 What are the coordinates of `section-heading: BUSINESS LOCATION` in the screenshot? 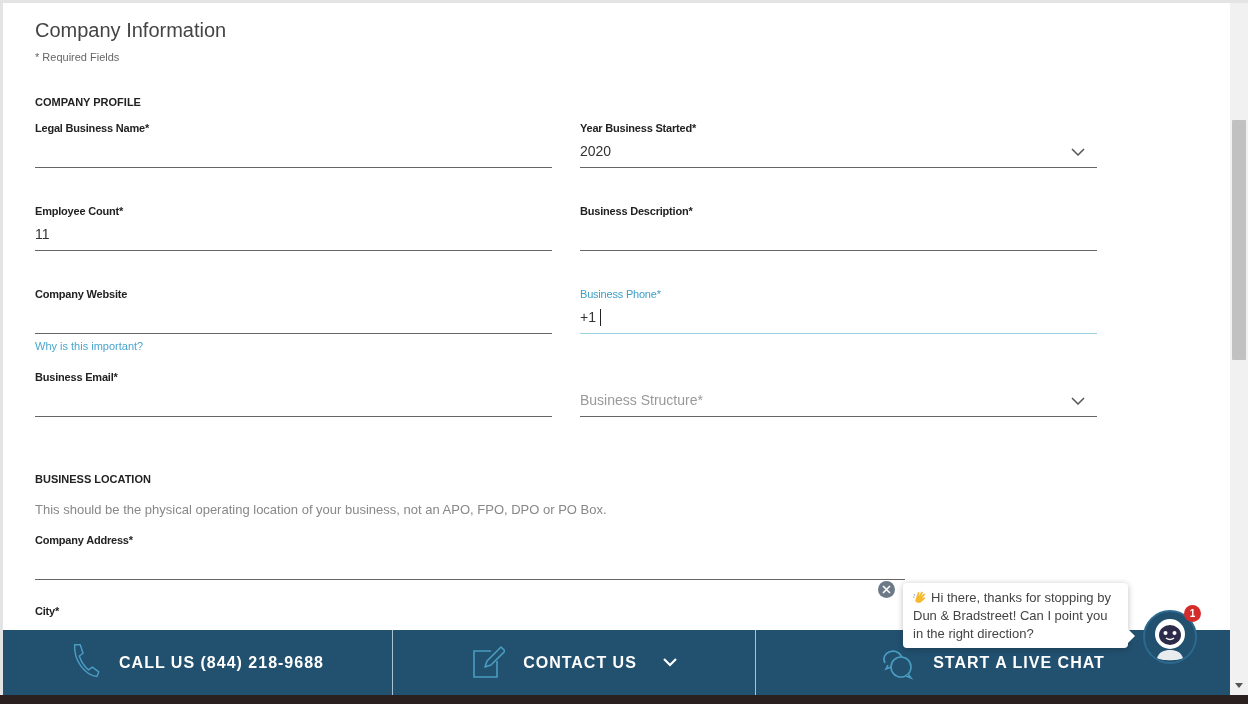 It's located at (93, 479).